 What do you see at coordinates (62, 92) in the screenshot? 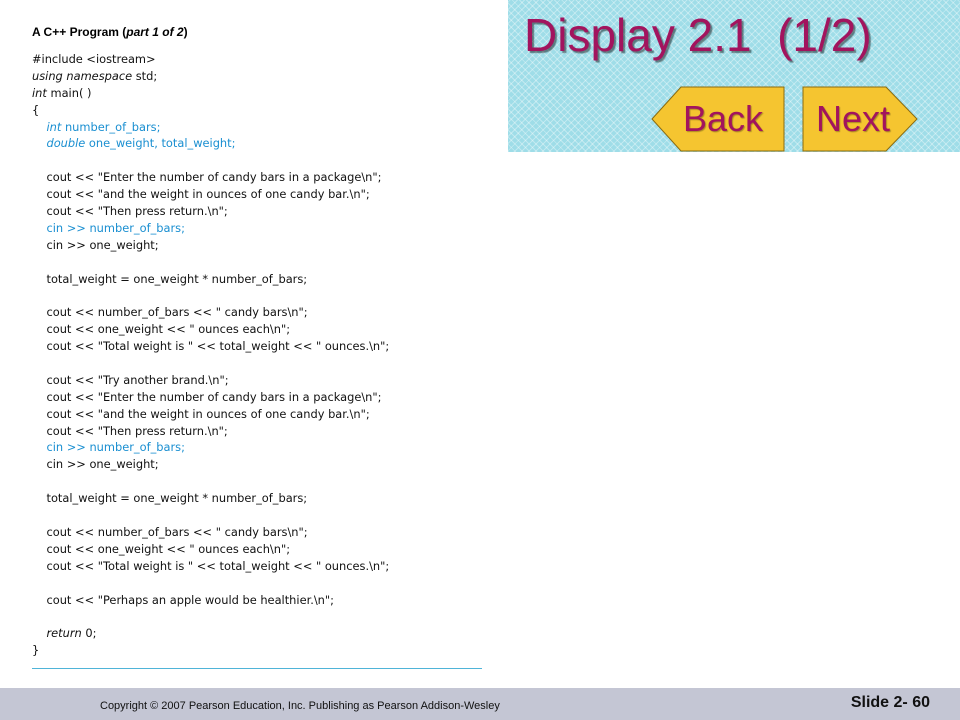
I see `code-line: int main( )` at bounding box center [62, 92].